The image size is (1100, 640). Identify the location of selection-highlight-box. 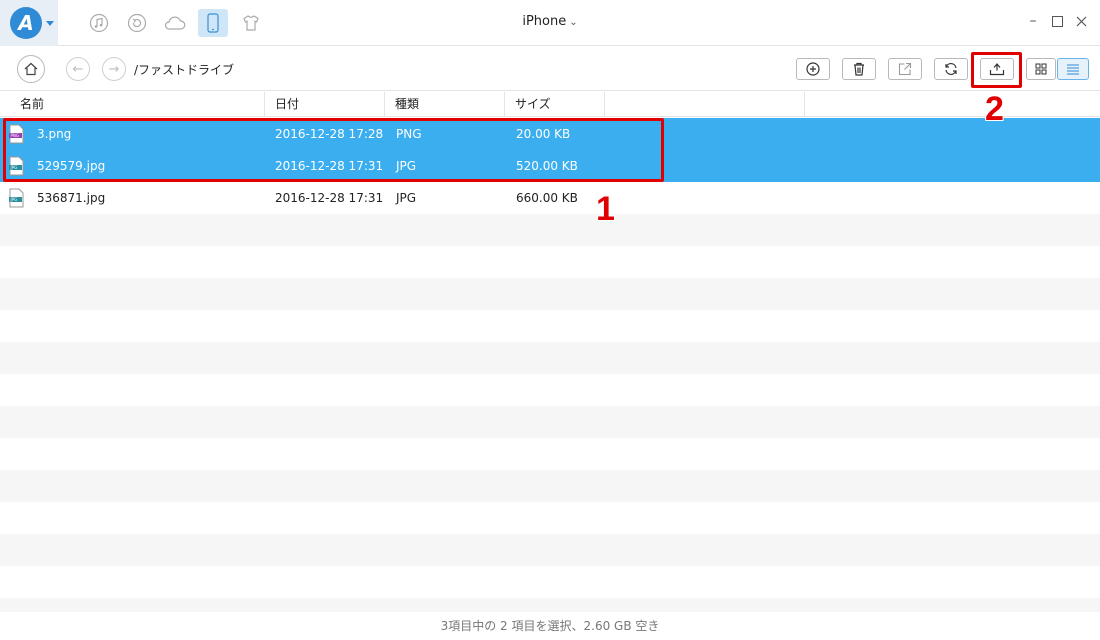
(333, 150).